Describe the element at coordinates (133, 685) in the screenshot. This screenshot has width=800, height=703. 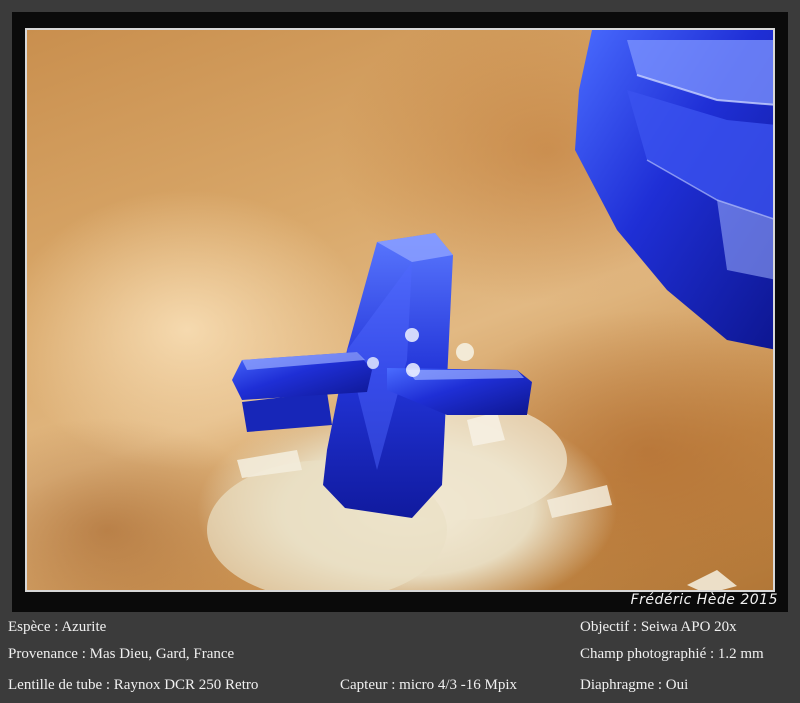
I see `caption-lentille: Lentille de tube : Raynox DCR 250 Retro` at that location.